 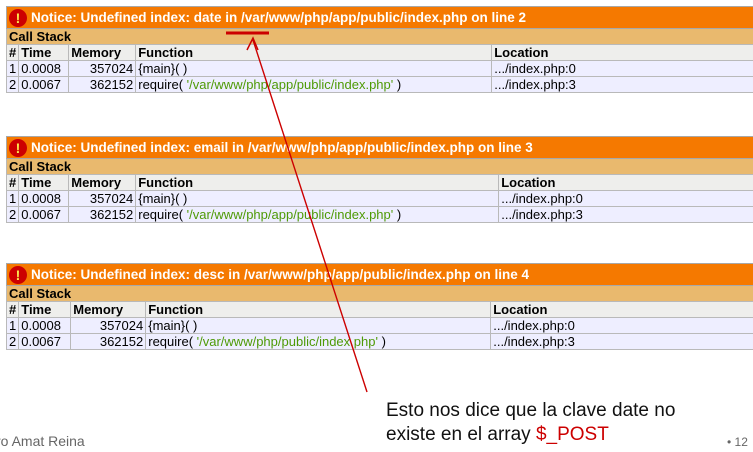 I want to click on caption-text: existe en el array, so click(x=461, y=434).